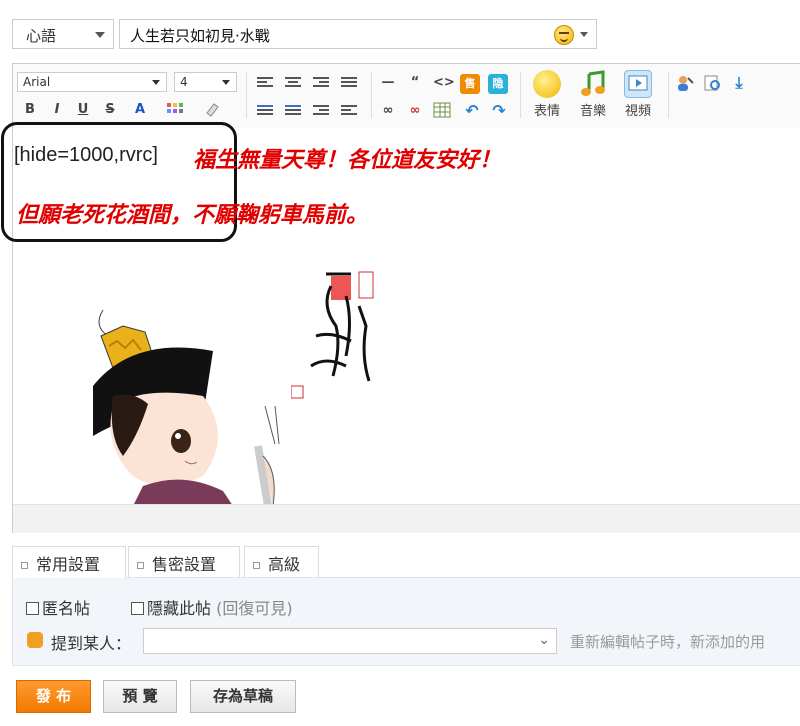 This screenshot has width=800, height=726. Describe the element at coordinates (592, 111) in the screenshot. I see `music-label: 音樂` at that location.